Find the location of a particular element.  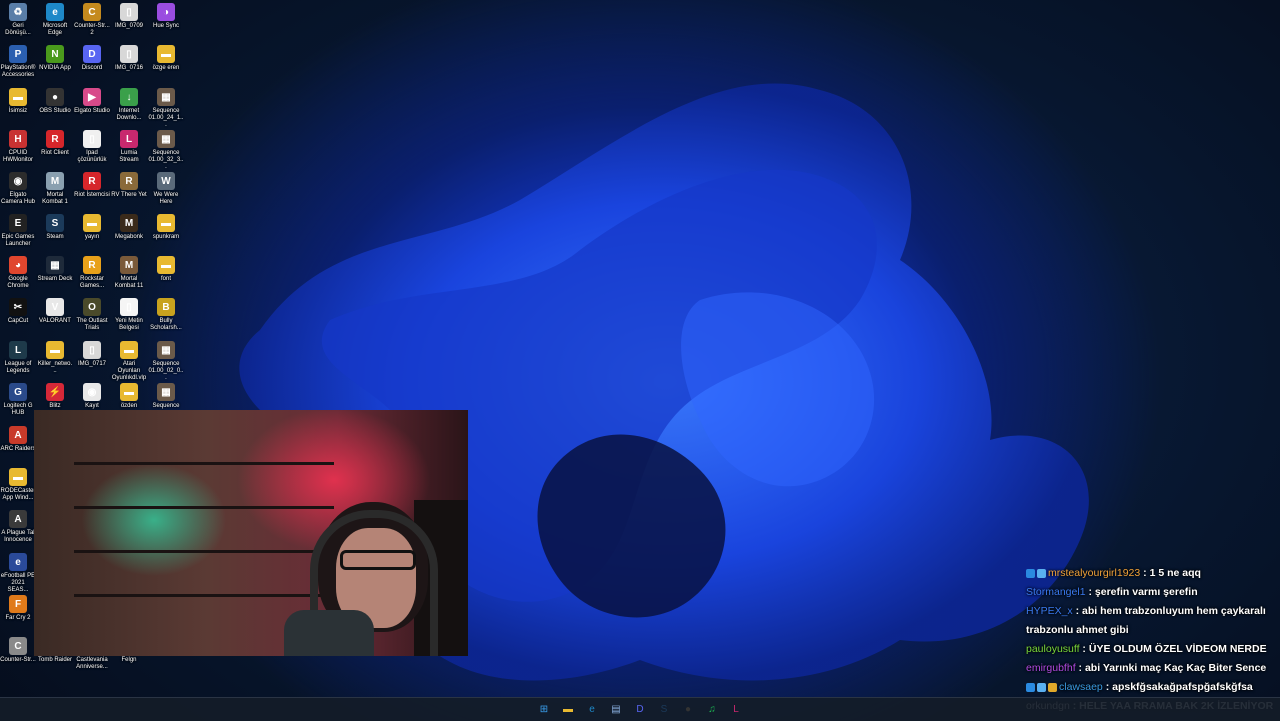

desktop-icon: A ARC Raiders is located at coordinates (18, 439).